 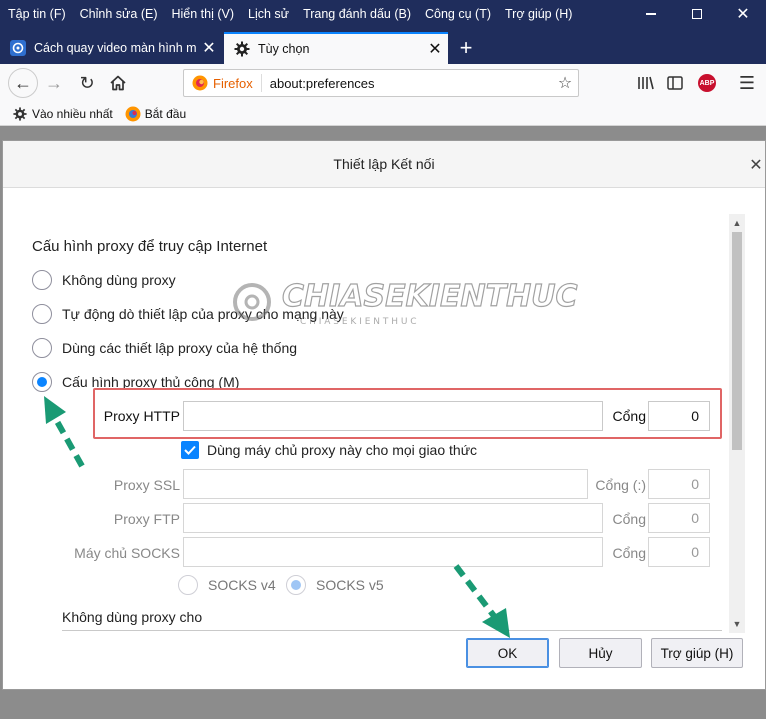 What do you see at coordinates (679, 484) in the screenshot?
I see `ssl-port-input: 0` at bounding box center [679, 484].